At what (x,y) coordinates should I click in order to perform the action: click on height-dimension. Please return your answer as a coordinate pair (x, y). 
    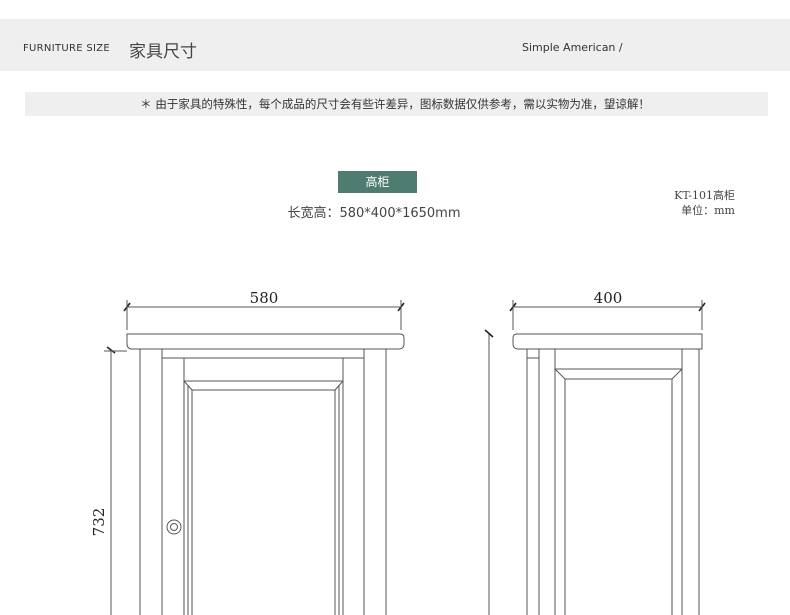
    Looking at the image, I should click on (115, 480).